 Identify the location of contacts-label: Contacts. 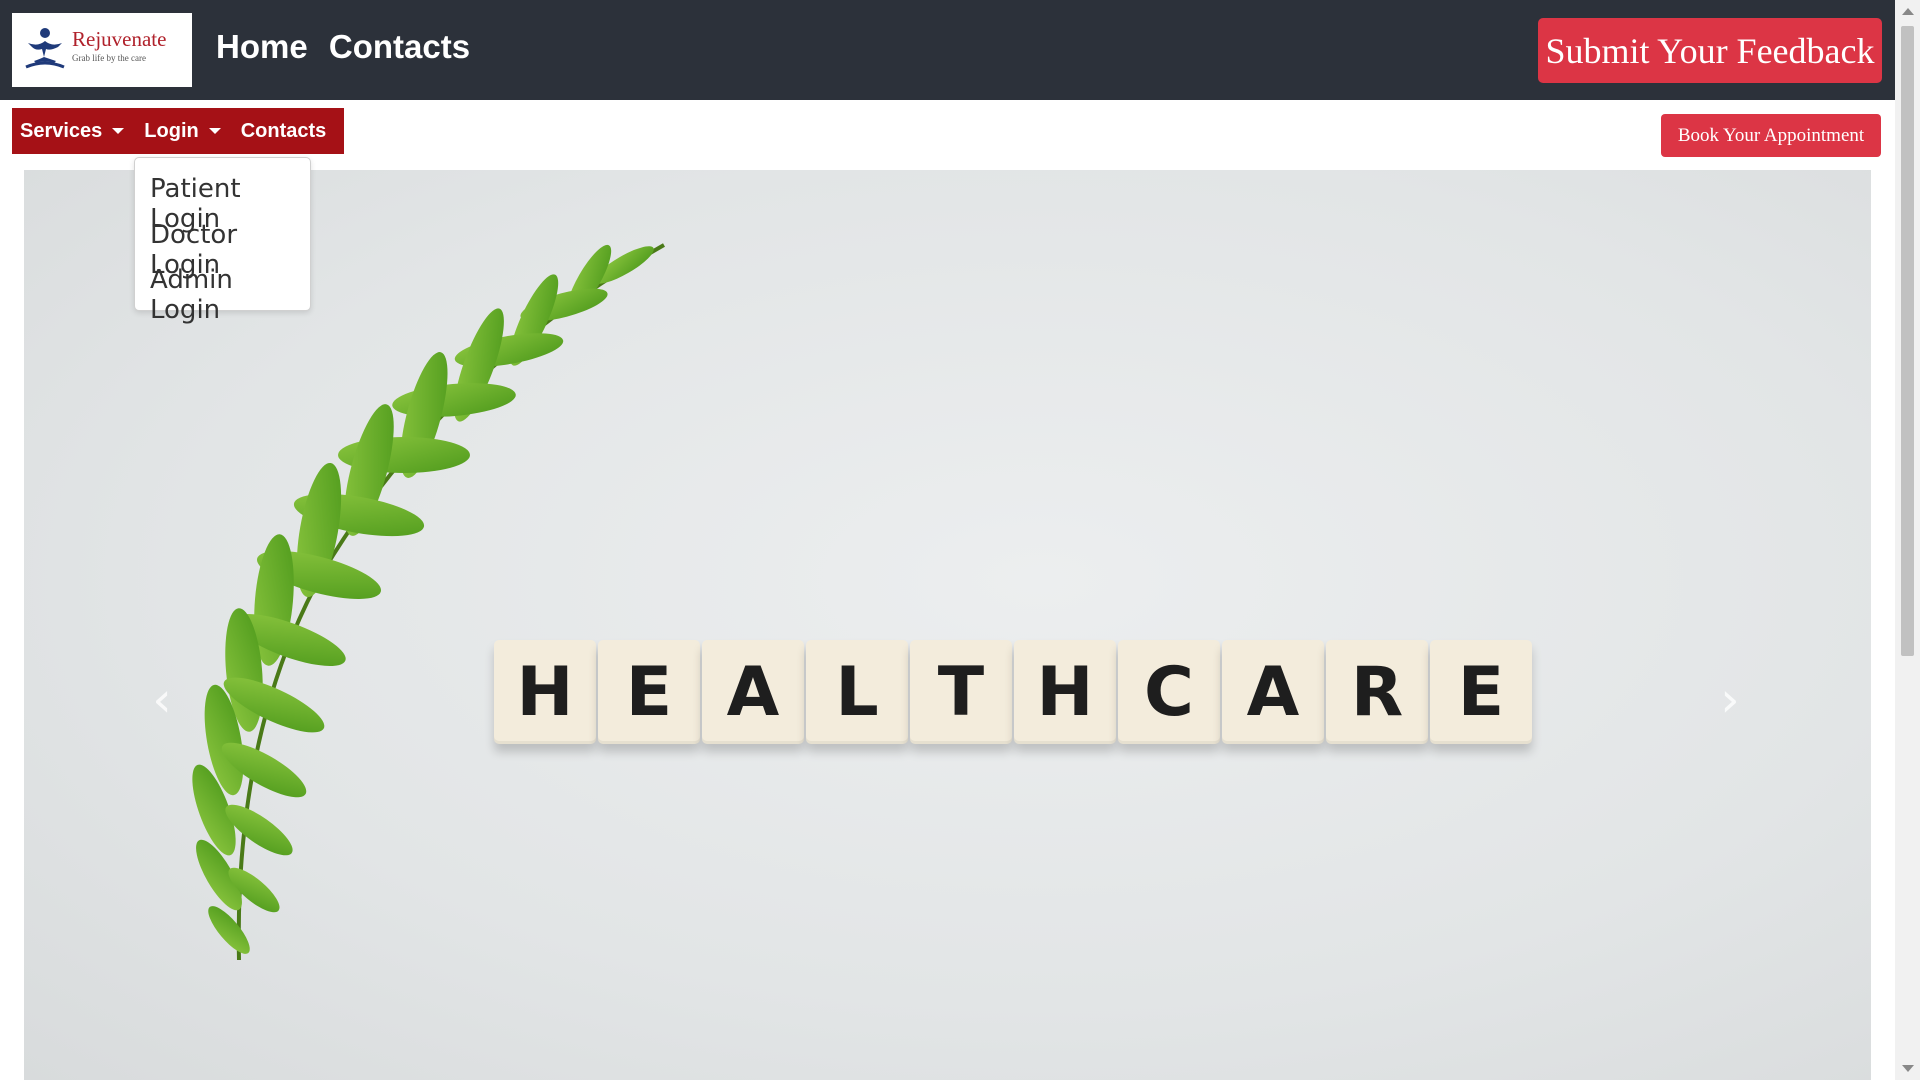
(283, 130).